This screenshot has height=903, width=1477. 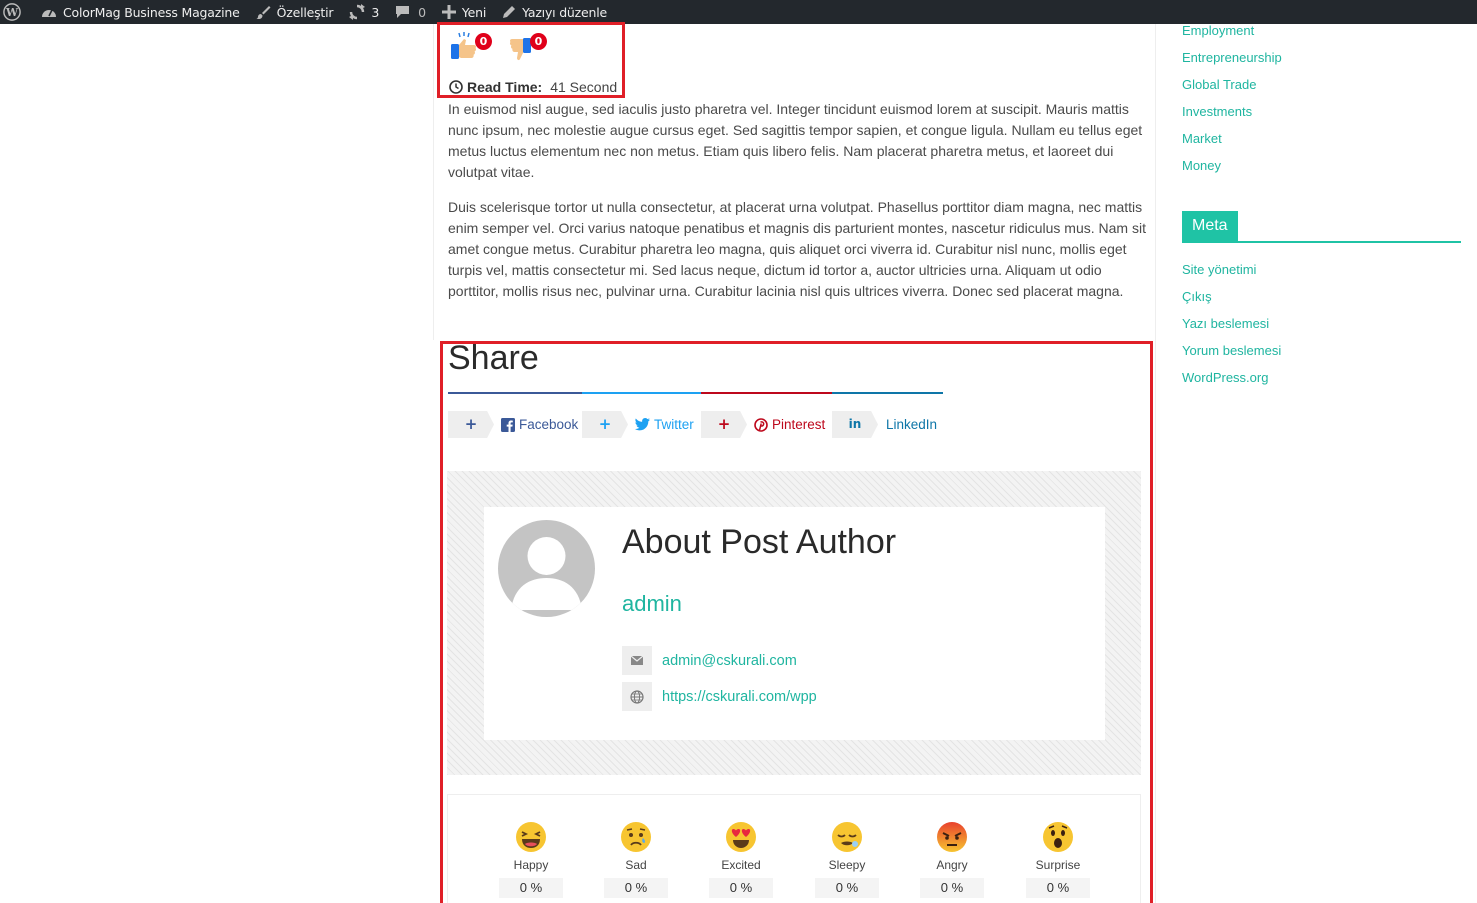 What do you see at coordinates (1231, 273) in the screenshot?
I see `meta-link-site-admin: Site yönetimi` at bounding box center [1231, 273].